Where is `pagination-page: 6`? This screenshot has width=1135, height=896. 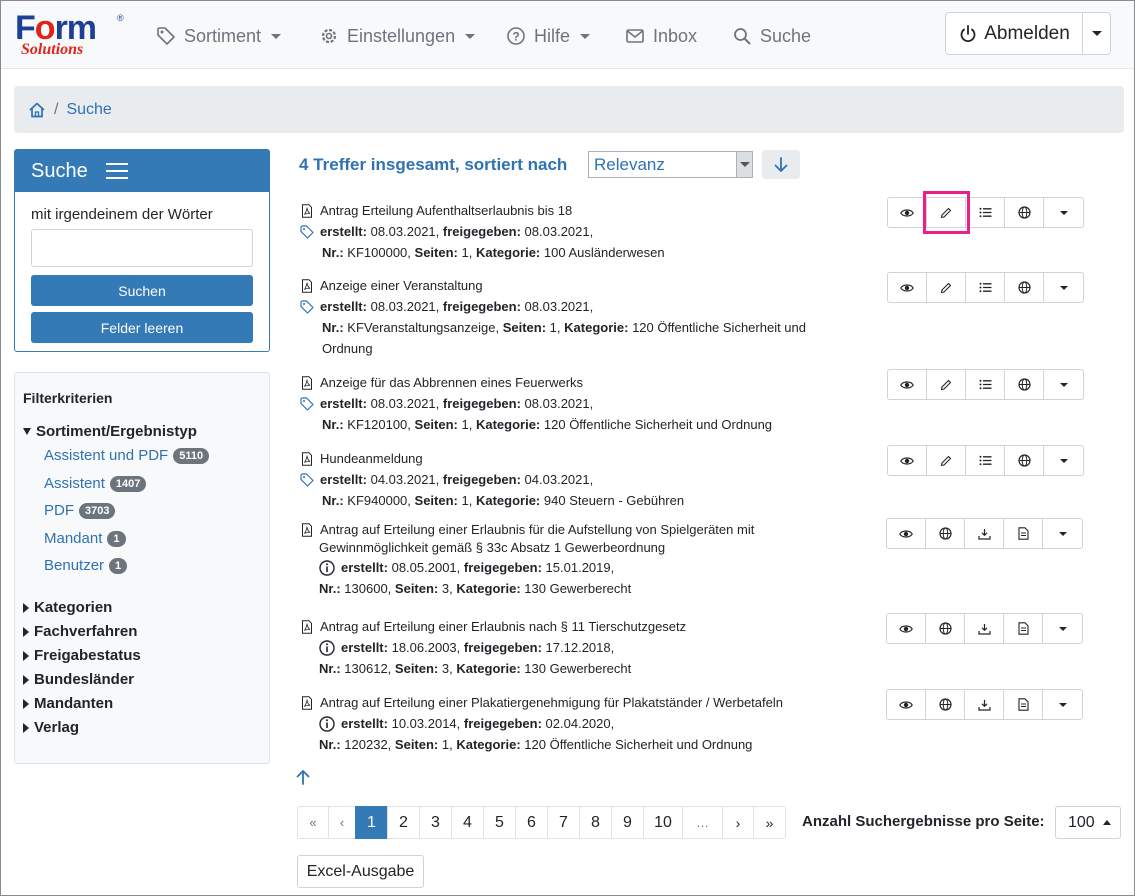 pagination-page: 6 is located at coordinates (531, 822).